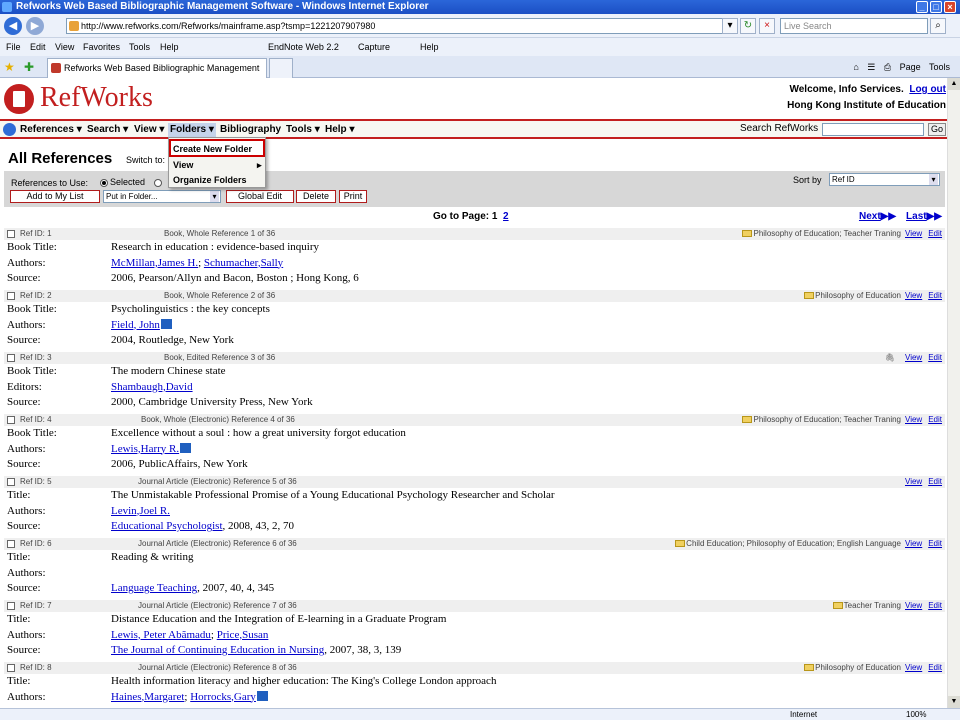 The image size is (960, 721). Describe the element at coordinates (854, 26) in the screenshot. I see `live-search-input: Live Search` at that location.